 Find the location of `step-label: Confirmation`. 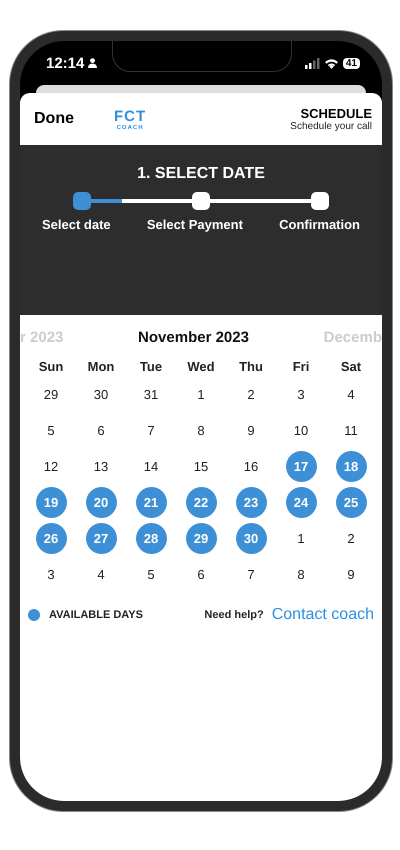

step-label: Confirmation is located at coordinates (319, 224).